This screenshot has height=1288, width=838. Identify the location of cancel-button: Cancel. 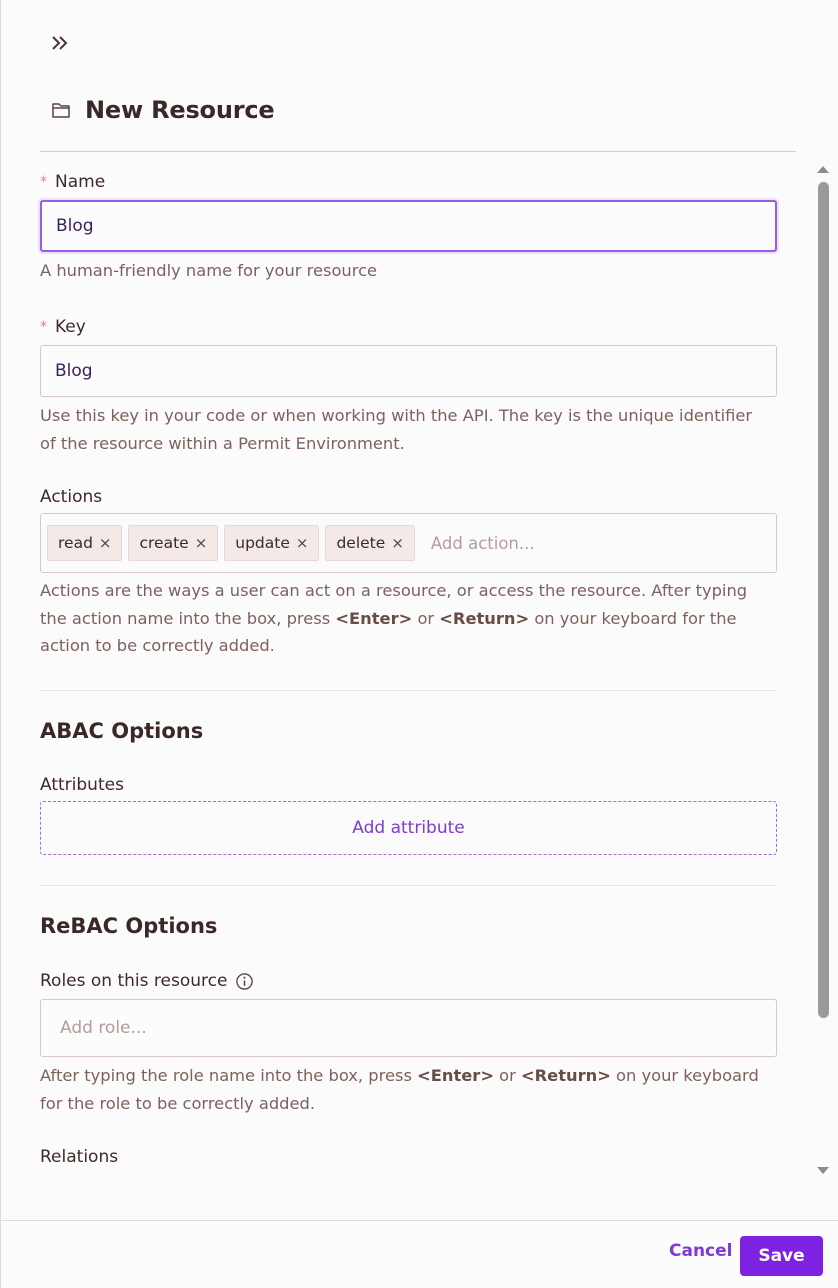
(700, 1251).